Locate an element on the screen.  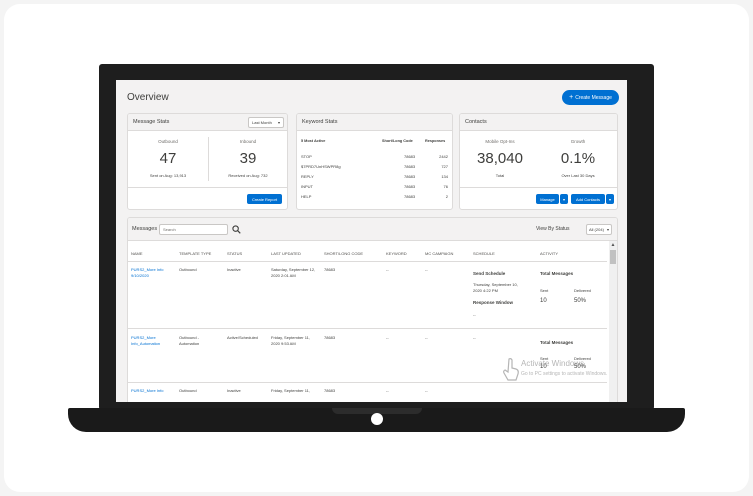
keyword-row: HELP 78683 2 is located at coordinates (374, 197).